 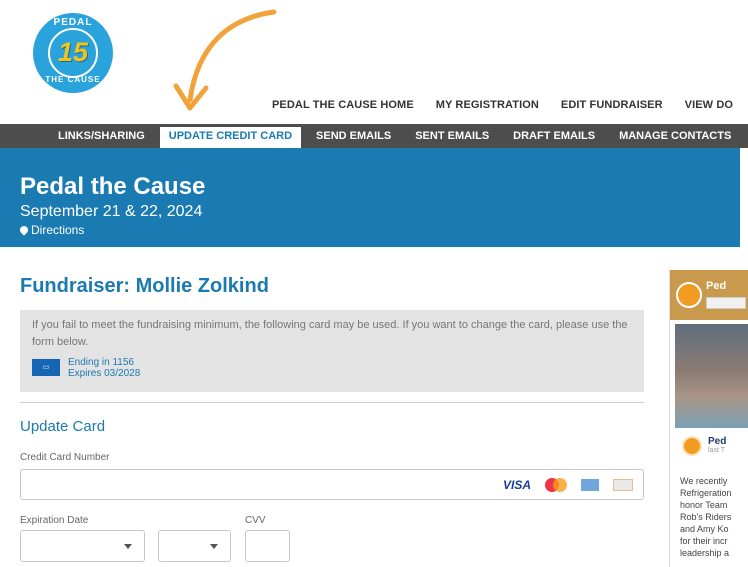 I want to click on current-card: ▭ Ending in 1156 Expires 03/2028, so click(x=332, y=368).